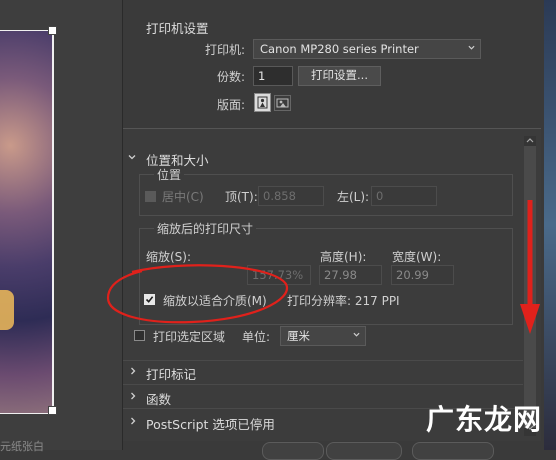 The height and width of the screenshot is (460, 556). What do you see at coordinates (171, 373) in the screenshot?
I see `section-print-marks: 打印标记` at bounding box center [171, 373].